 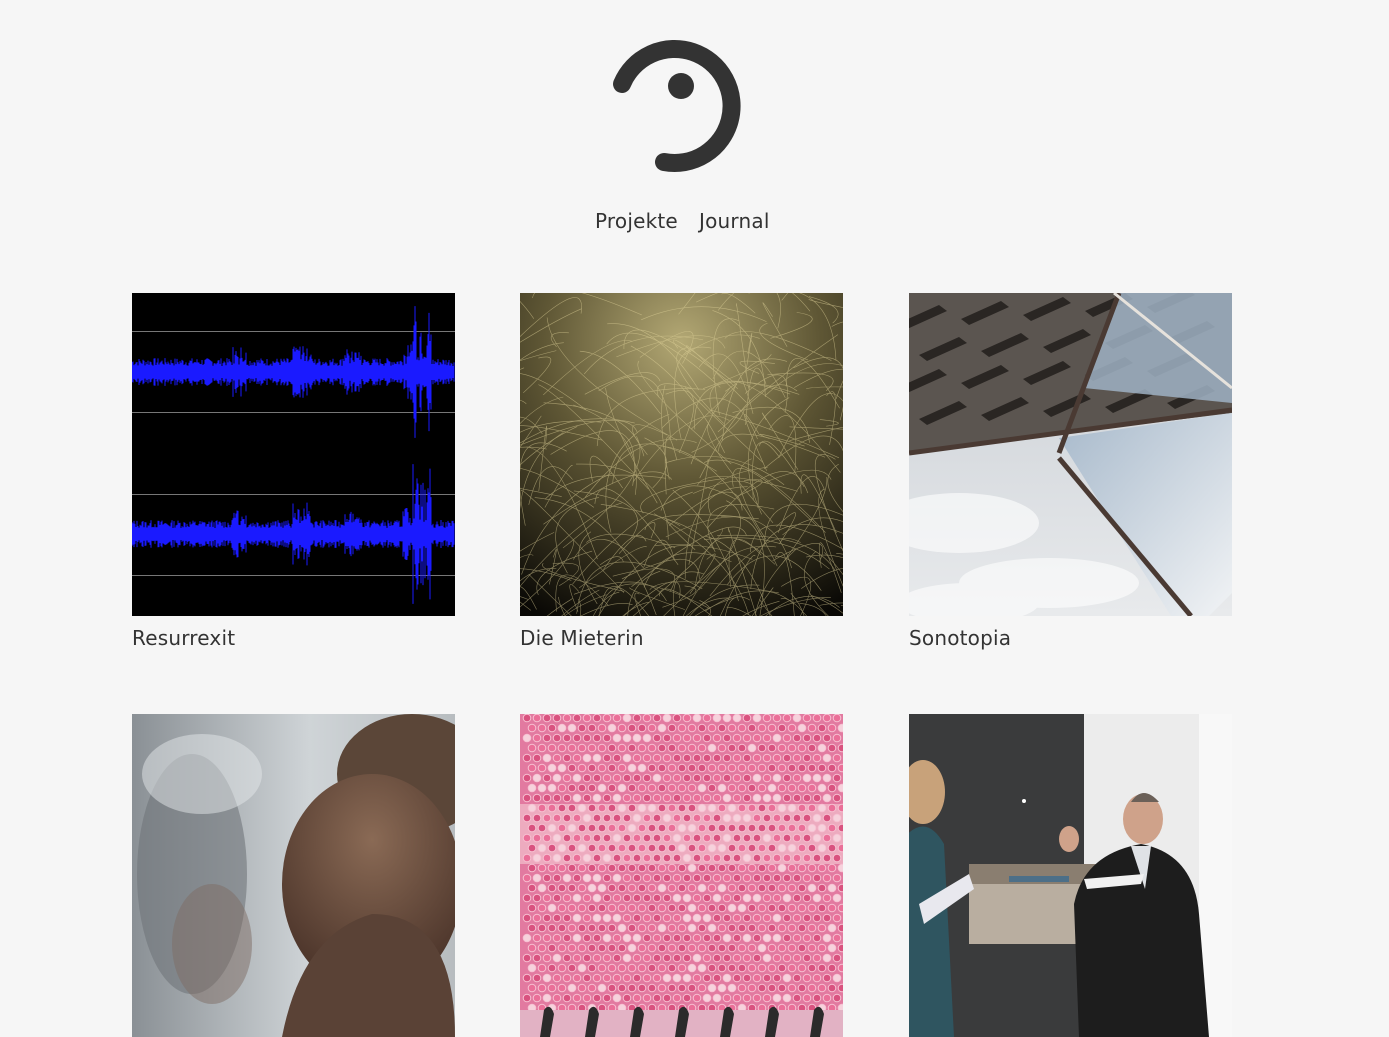 I want to click on project-tile-resurrexit: Resurrexit, so click(x=293, y=471).